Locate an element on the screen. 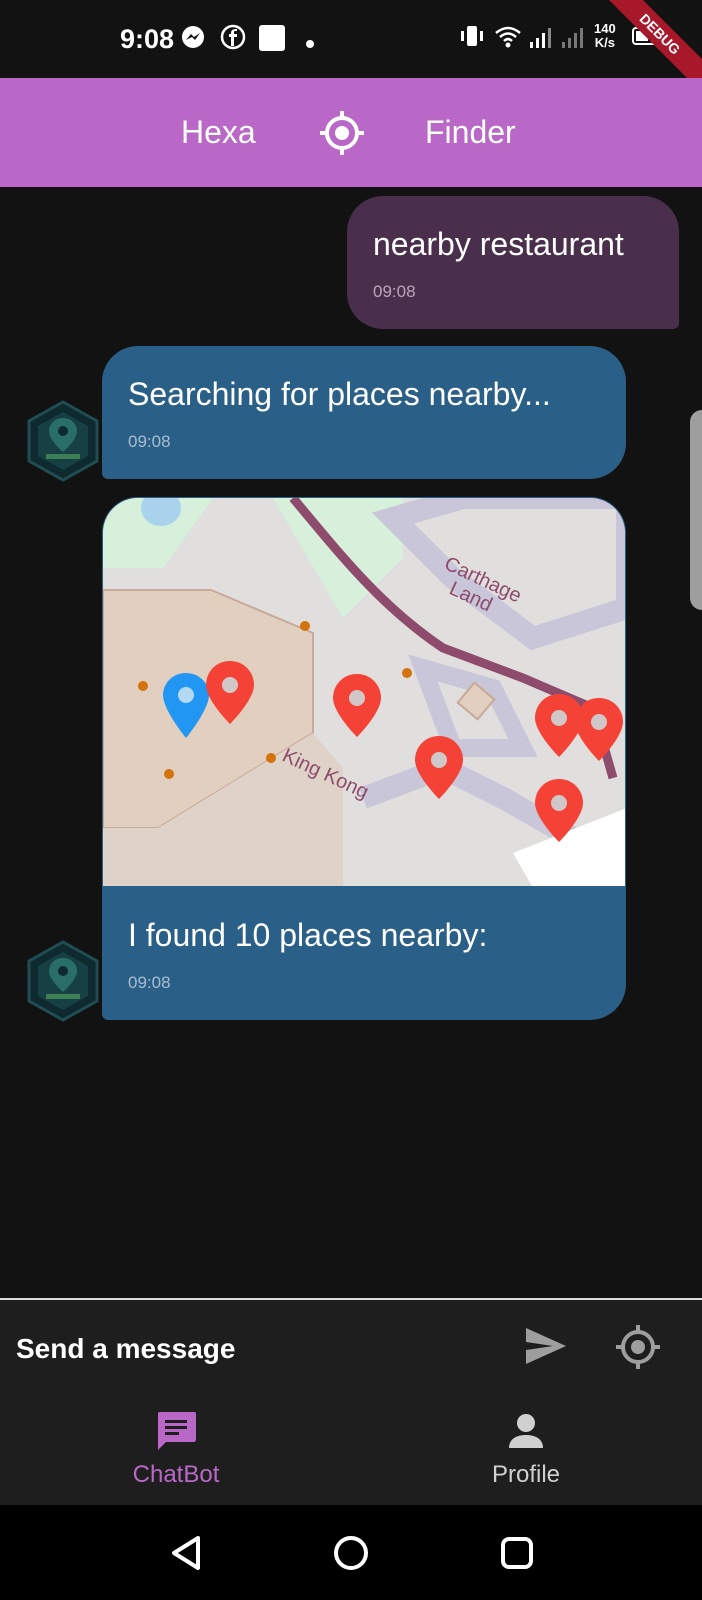 This screenshot has height=1600, width=702. vibrate-icon is located at coordinates (472, 39).